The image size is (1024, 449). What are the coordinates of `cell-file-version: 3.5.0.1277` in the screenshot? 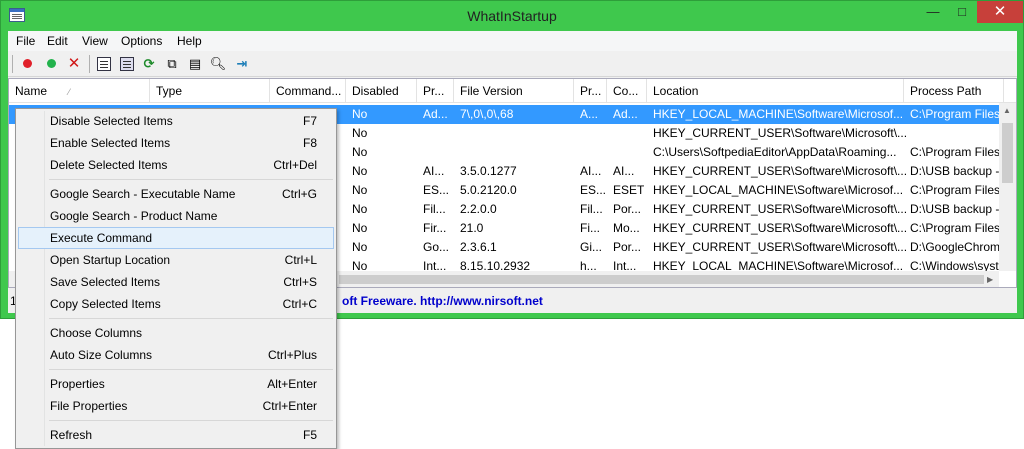 It's located at (488, 171).